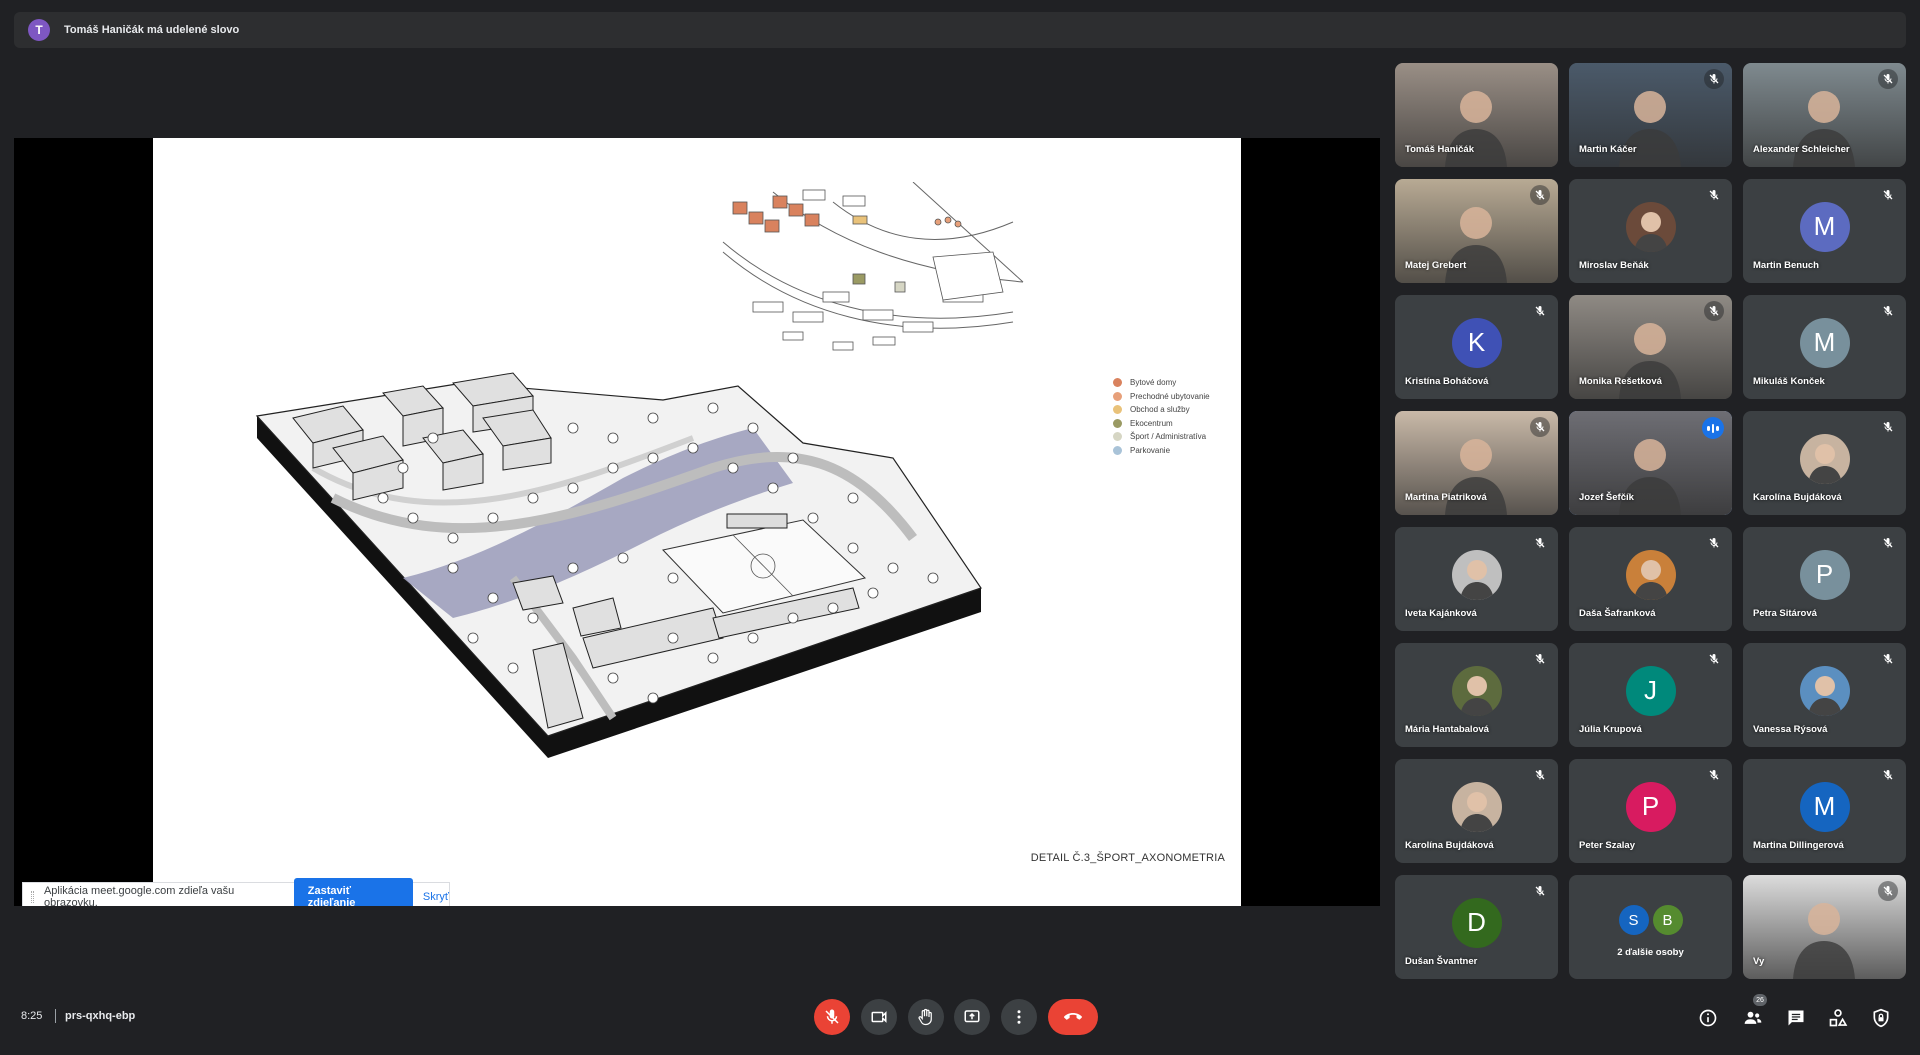 This screenshot has width=1920, height=1055. Describe the element at coordinates (1476, 695) in the screenshot. I see `participant-tile: Mária Hantabalová` at that location.